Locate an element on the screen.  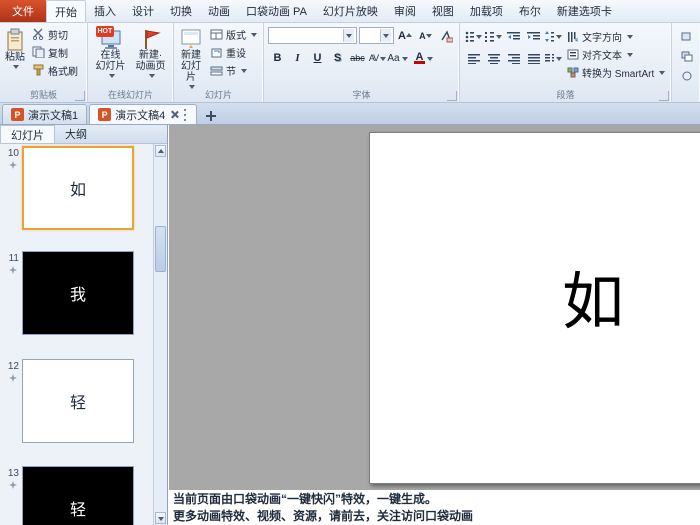
increase-indent-button is located at coordinates (533, 36).